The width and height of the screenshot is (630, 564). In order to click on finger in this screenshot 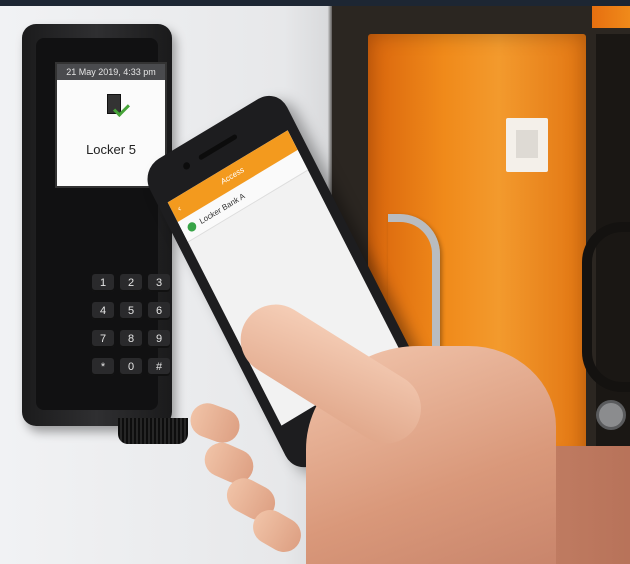, I will do `click(215, 423)`.